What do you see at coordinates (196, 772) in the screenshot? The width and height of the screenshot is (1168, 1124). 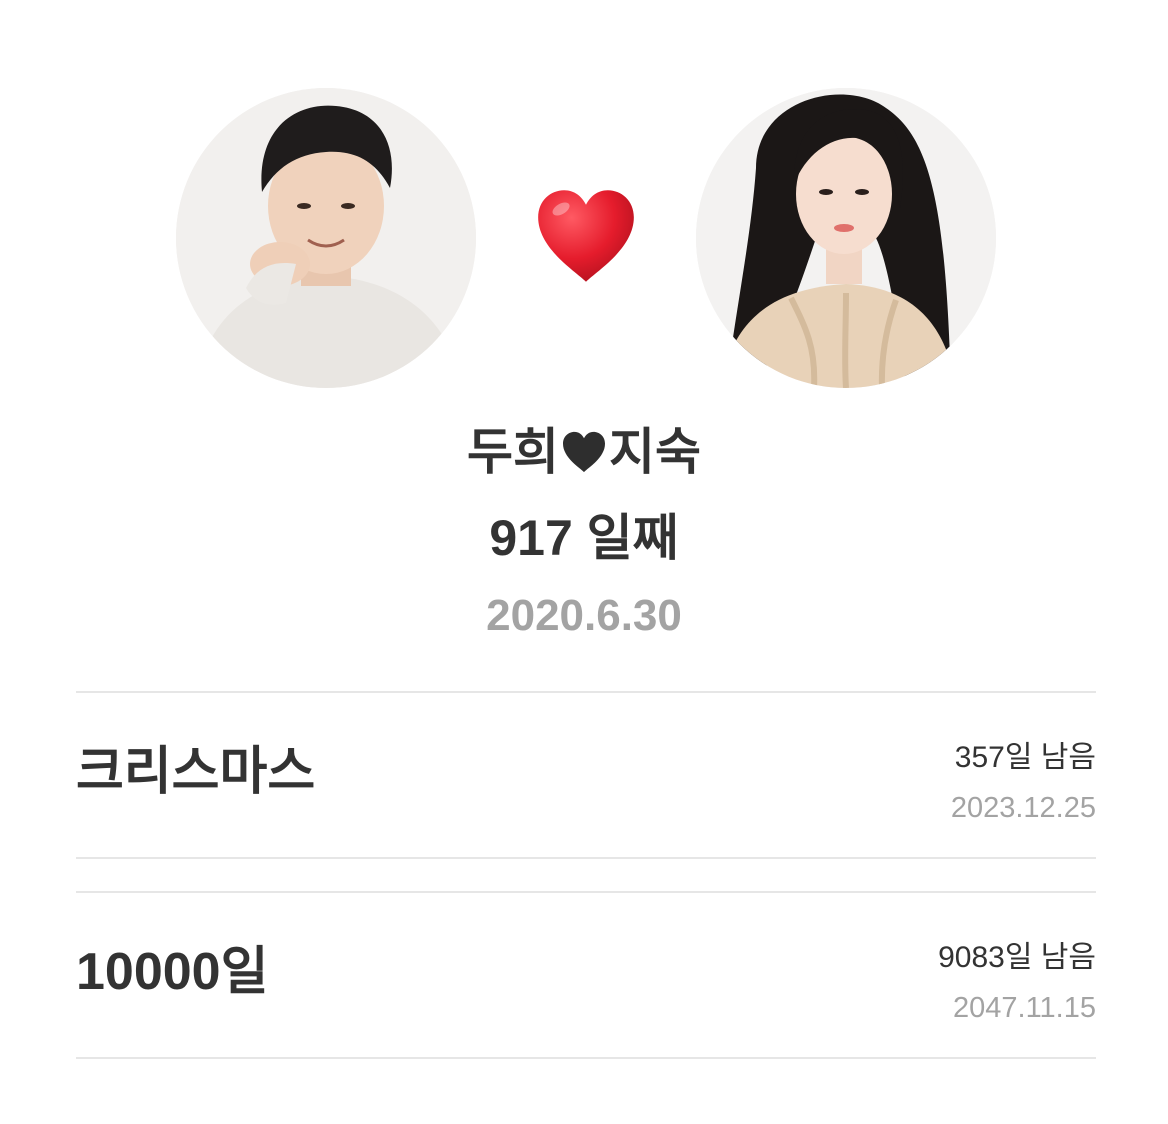 I see `event-title: 크리스마스` at bounding box center [196, 772].